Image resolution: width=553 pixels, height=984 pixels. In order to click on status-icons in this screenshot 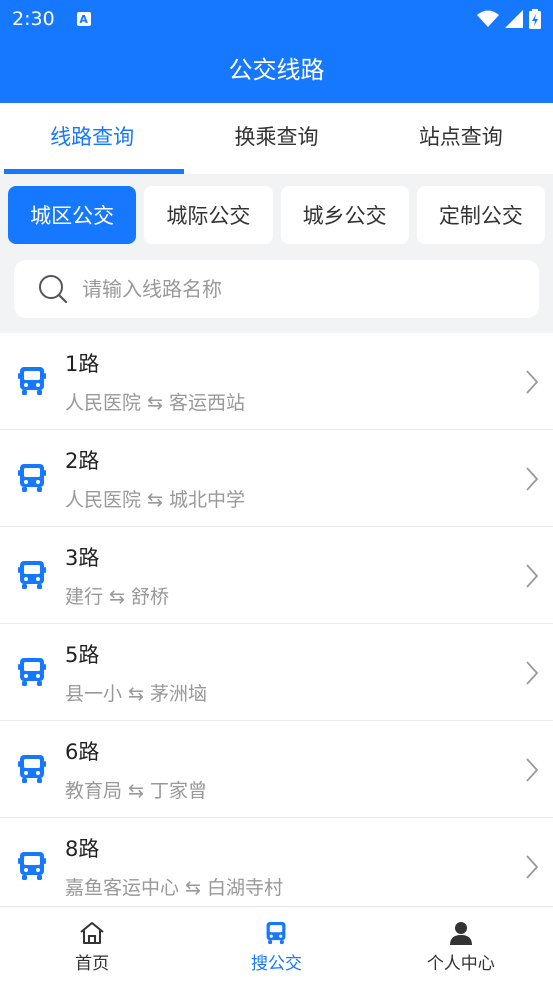, I will do `click(509, 19)`.